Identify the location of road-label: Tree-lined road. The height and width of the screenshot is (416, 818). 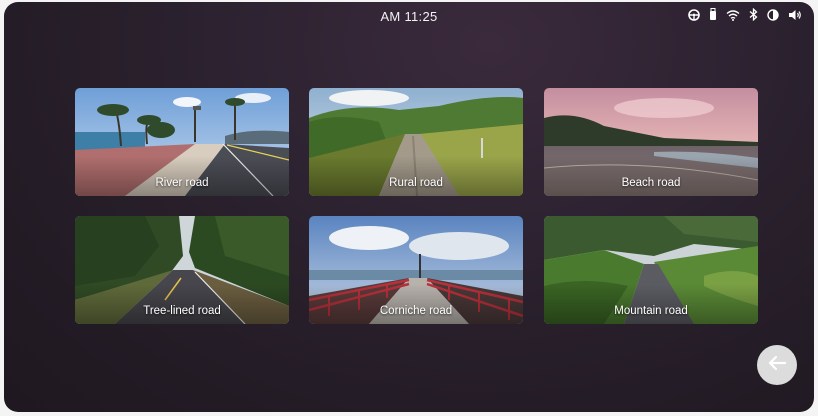
(182, 311).